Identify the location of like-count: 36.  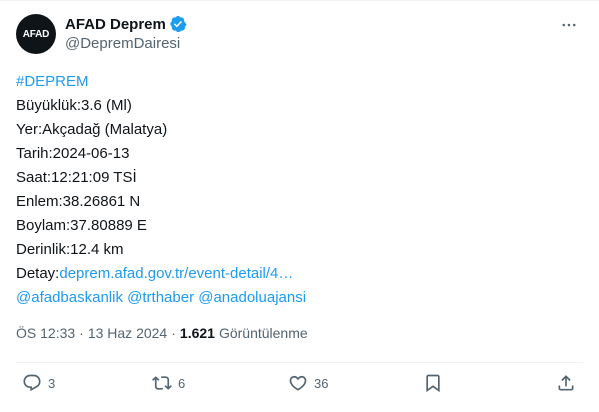
(321, 383).